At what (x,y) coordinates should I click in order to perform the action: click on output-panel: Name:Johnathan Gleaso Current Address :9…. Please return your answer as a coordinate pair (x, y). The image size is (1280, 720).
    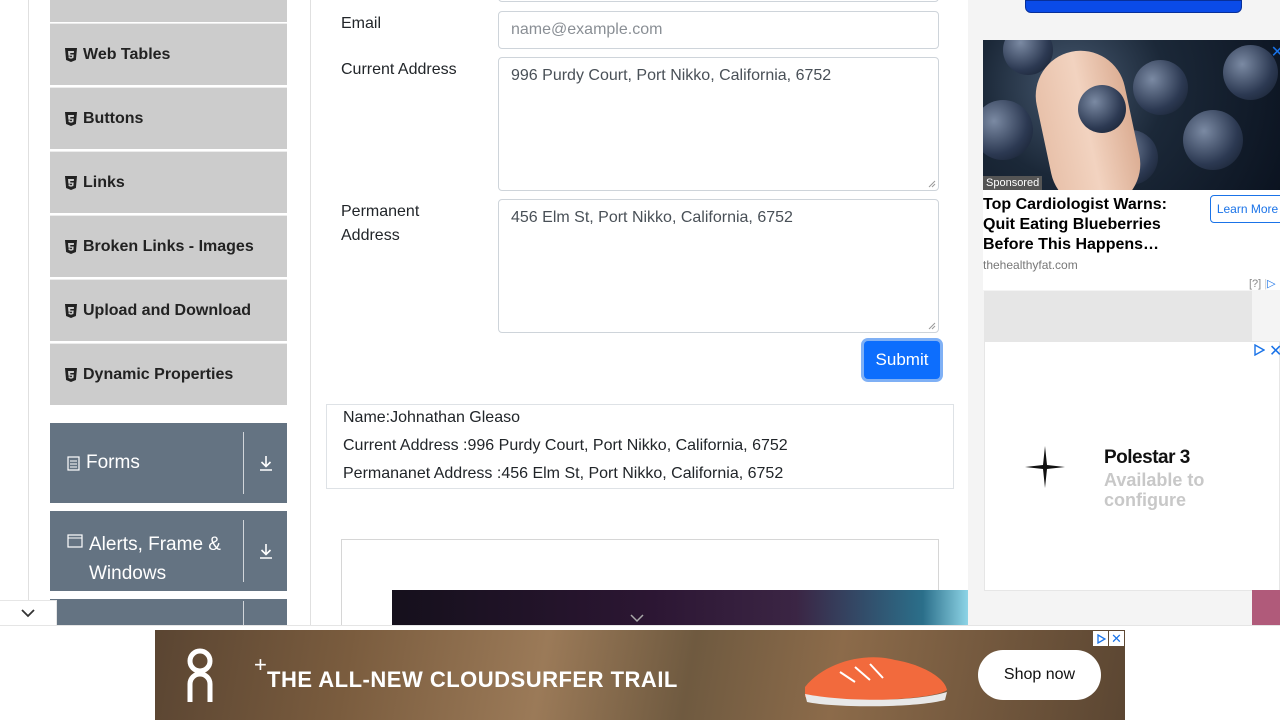
    Looking at the image, I should click on (640, 446).